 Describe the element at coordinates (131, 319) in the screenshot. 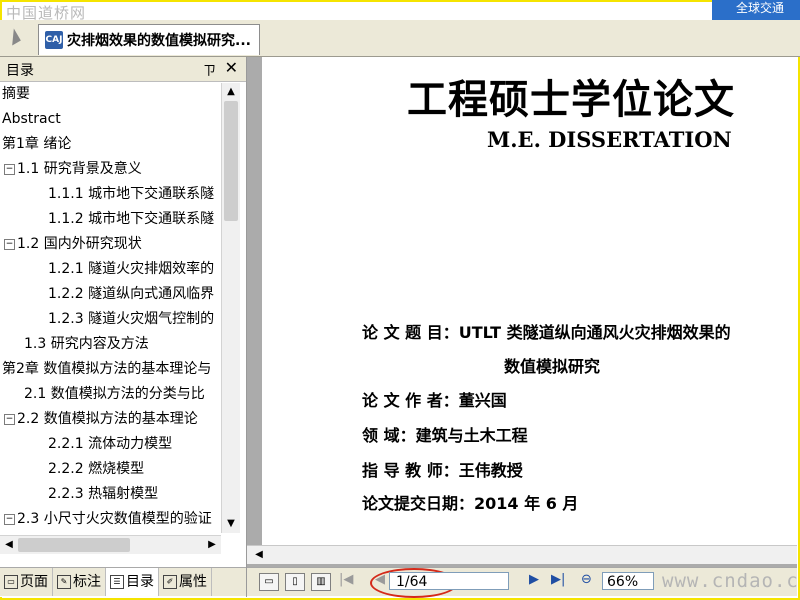

I see `toc-item: 1.2.3 隧道火灾烟气控制的` at that location.